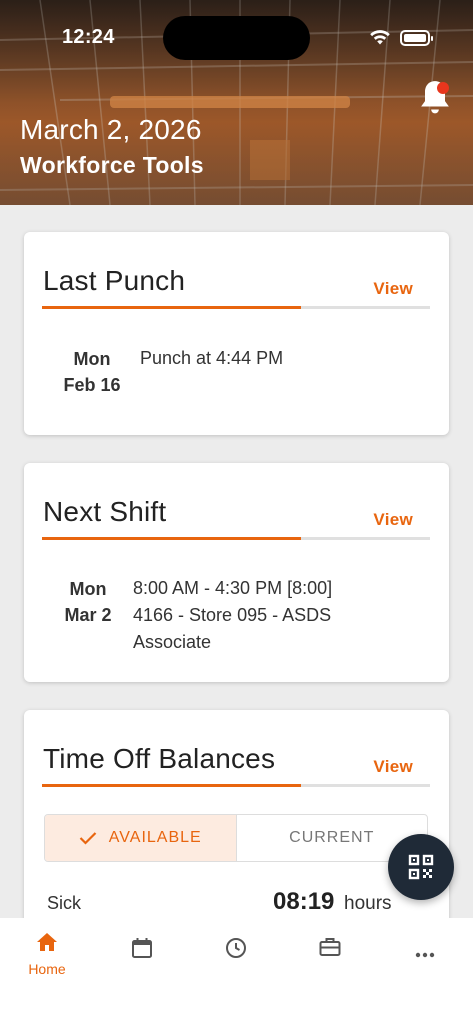  I want to click on shift-date: Mon Mar 2, so click(88, 602).